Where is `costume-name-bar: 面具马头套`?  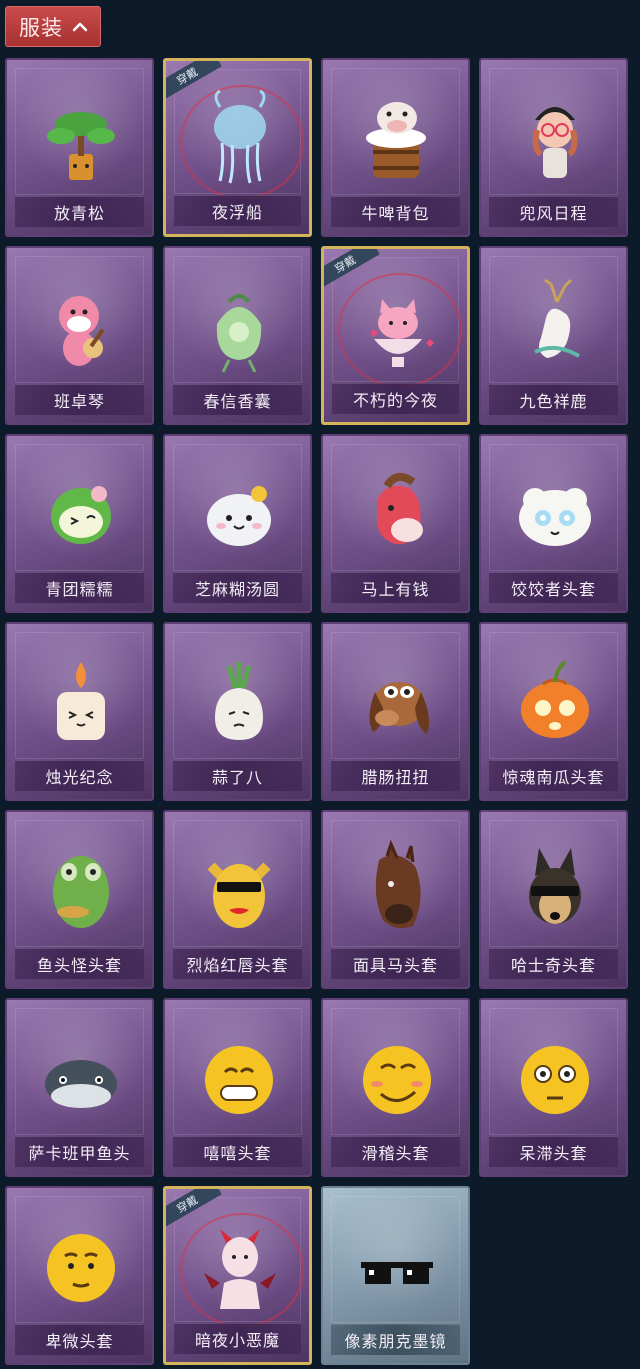
costume-name-bar: 面具马头套 is located at coordinates (395, 963).